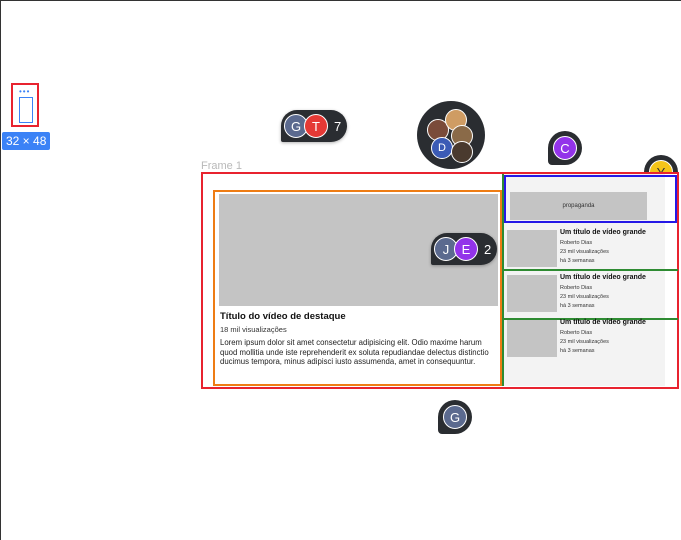  I want to click on avatar-photo, so click(462, 152).